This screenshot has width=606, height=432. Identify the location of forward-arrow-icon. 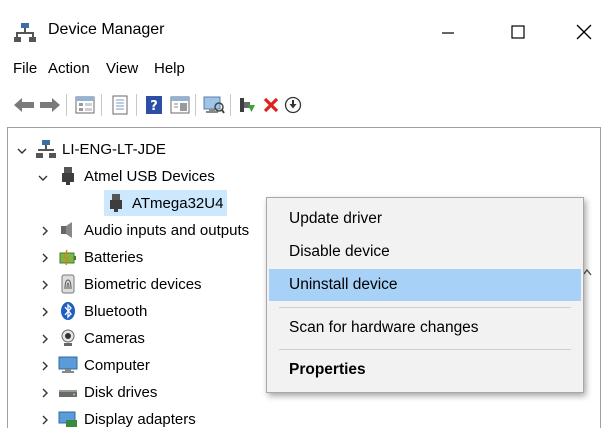
(50, 105).